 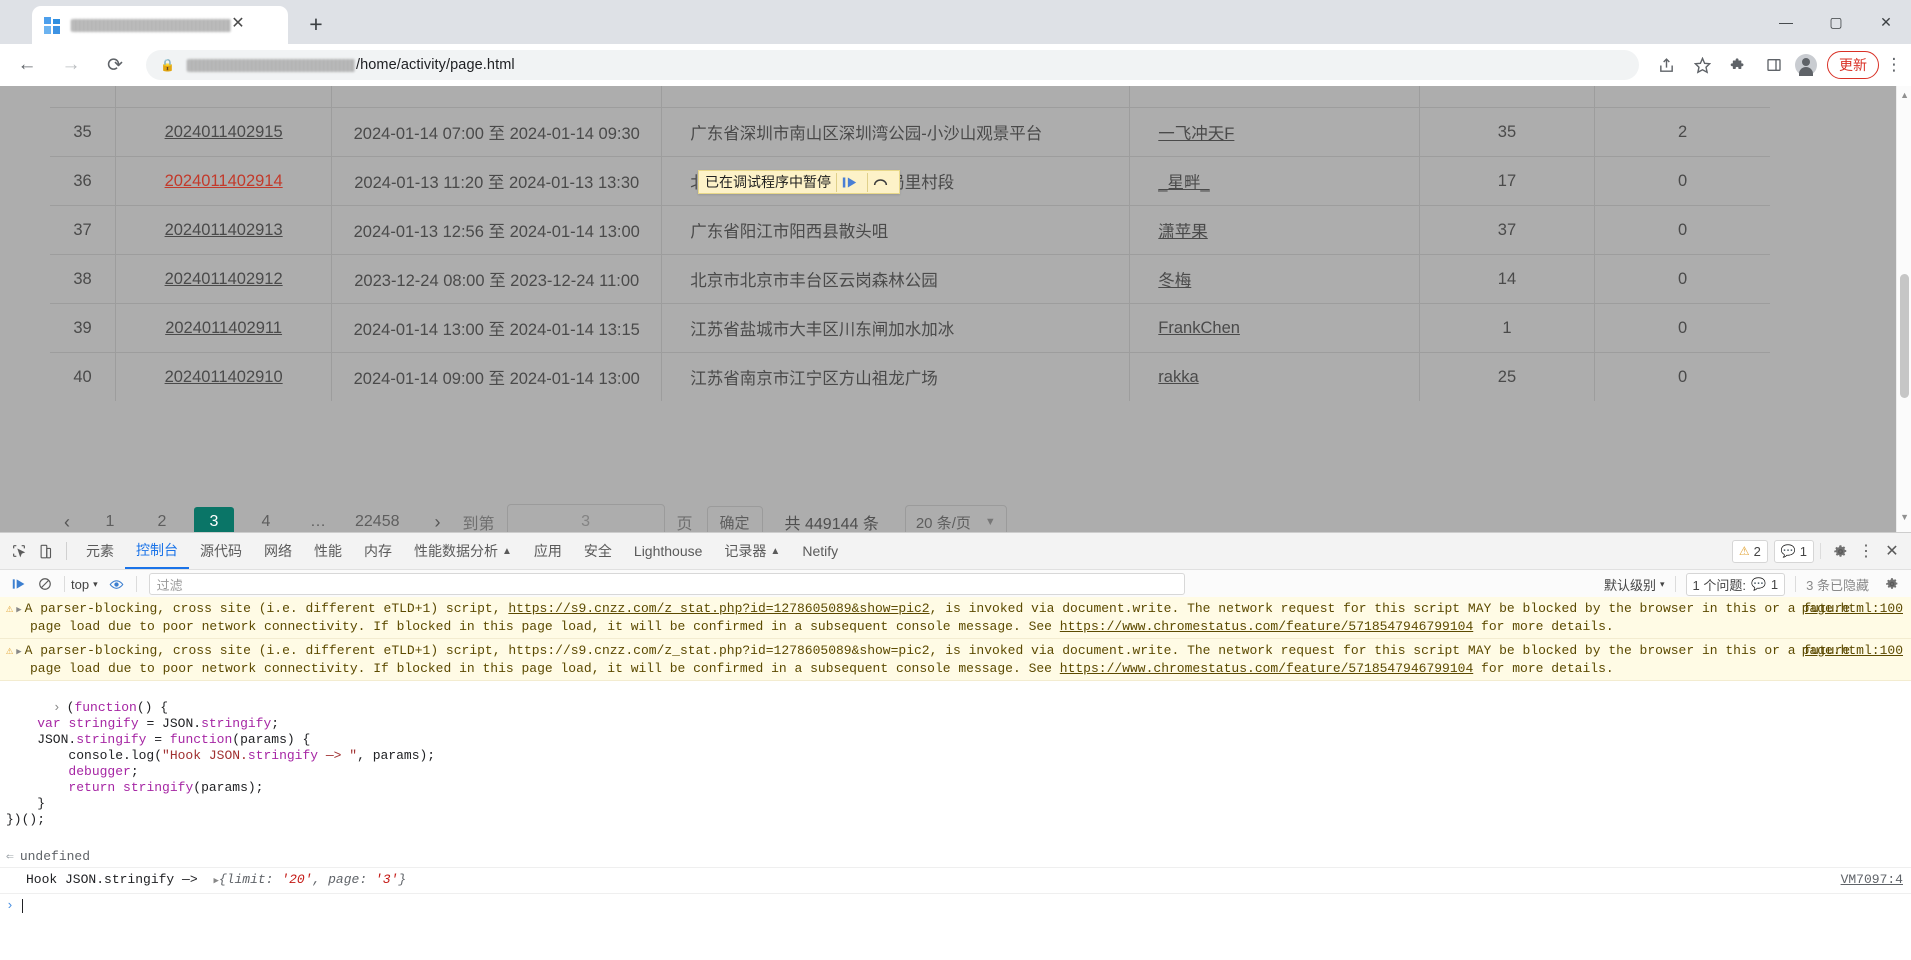 What do you see at coordinates (548, 551) in the screenshot?
I see `devtools-tab-7: 应用` at bounding box center [548, 551].